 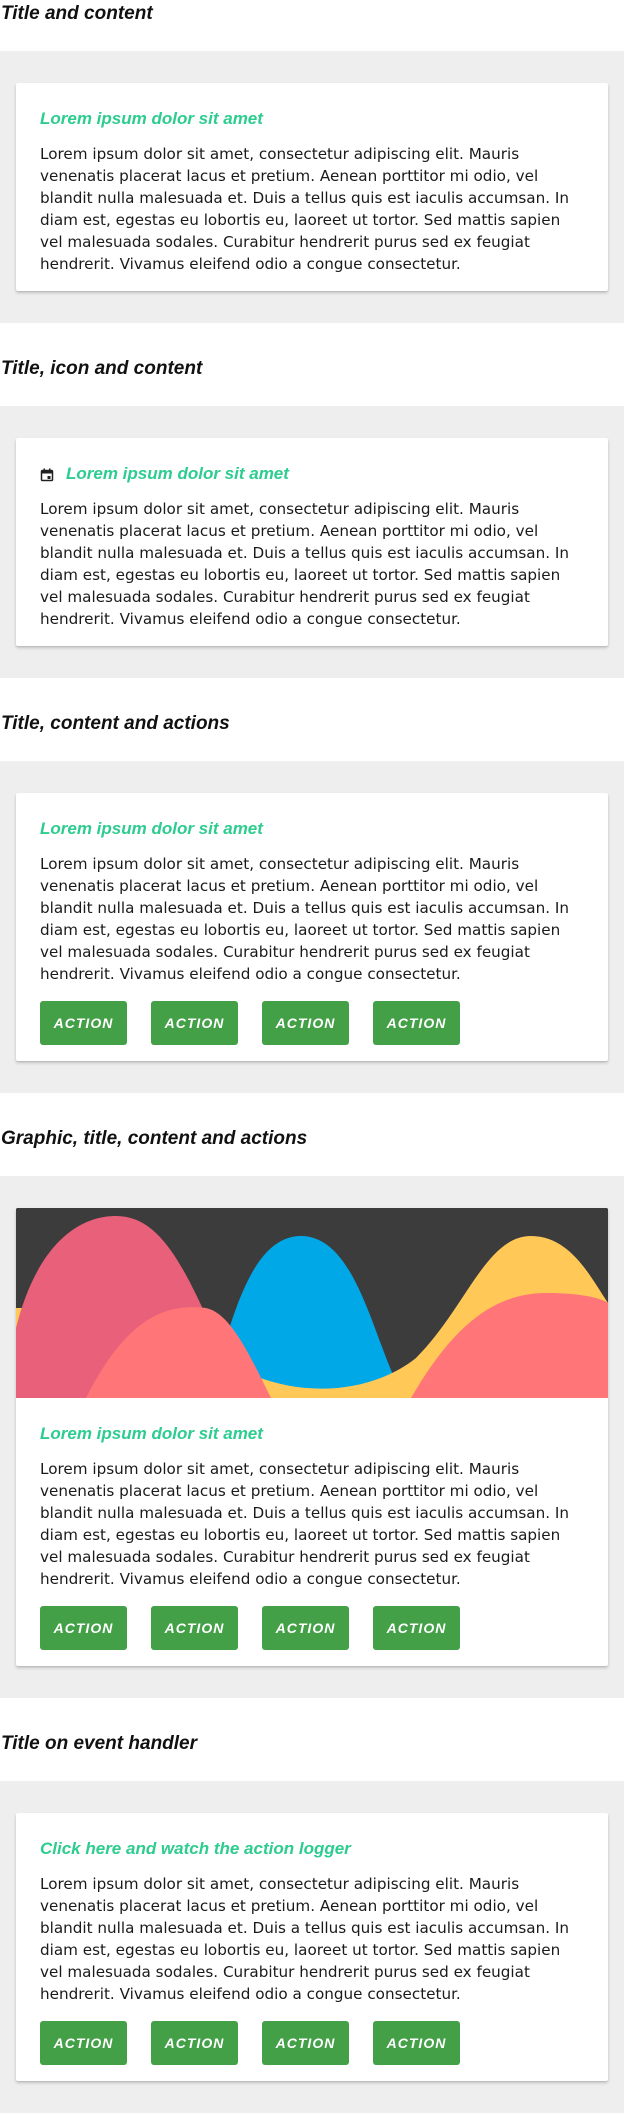 I want to click on clickable-card-title: Click here and watch the action logger, so click(x=312, y=1849).